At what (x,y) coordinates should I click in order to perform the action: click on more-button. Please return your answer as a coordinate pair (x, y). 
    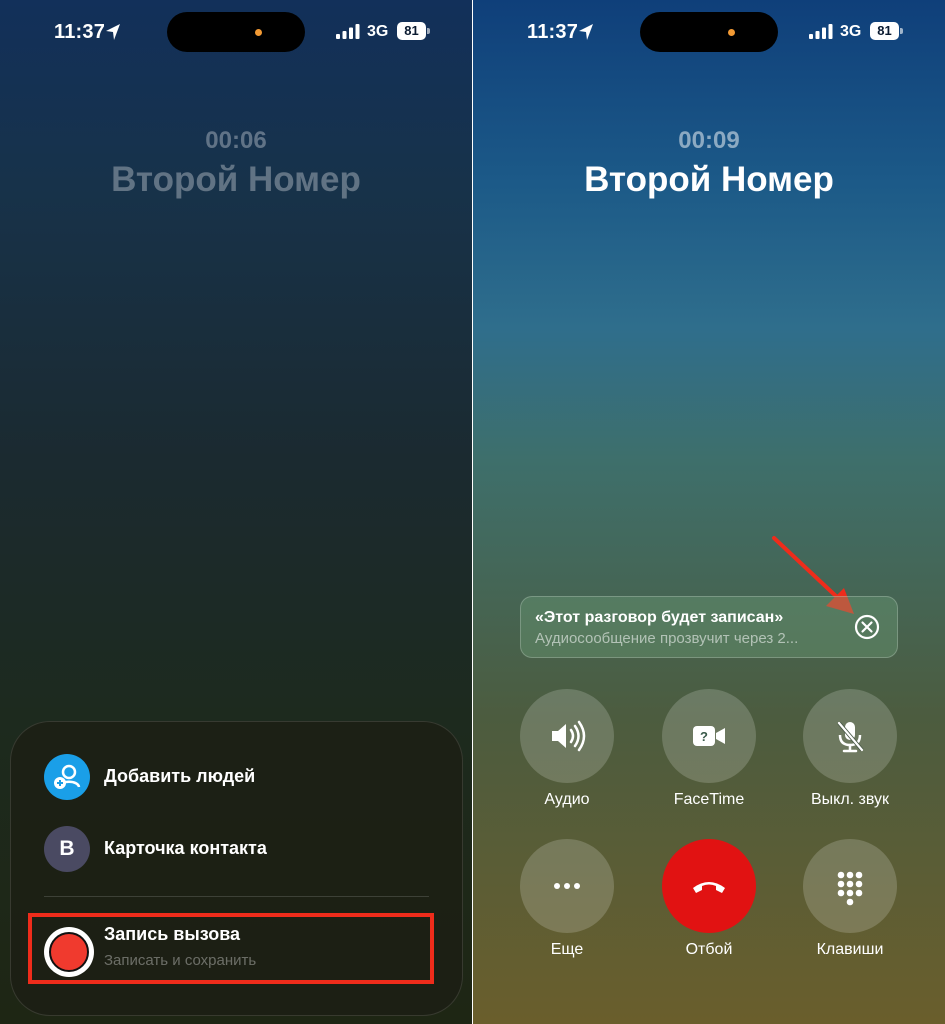
    Looking at the image, I should click on (567, 886).